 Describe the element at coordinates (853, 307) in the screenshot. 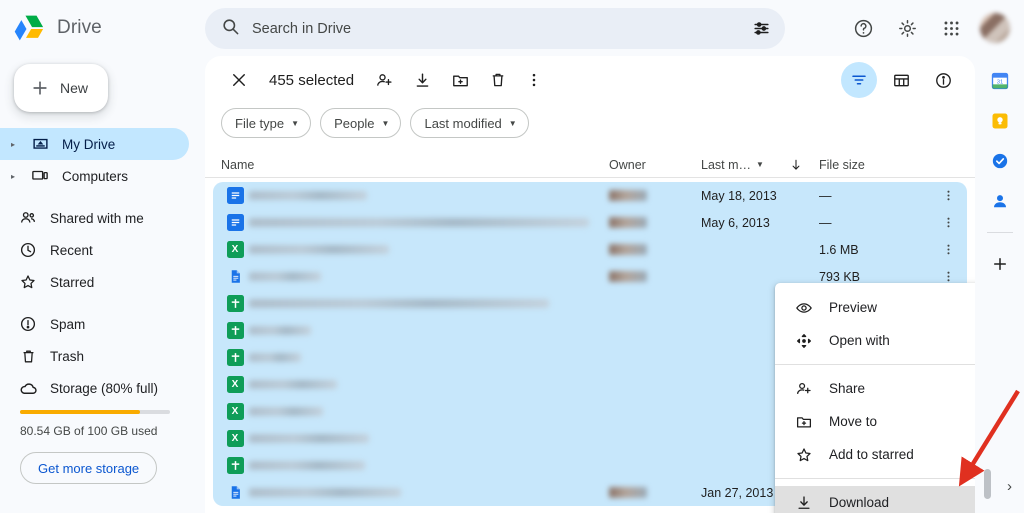

I see `menu-item-label: Preview` at that location.